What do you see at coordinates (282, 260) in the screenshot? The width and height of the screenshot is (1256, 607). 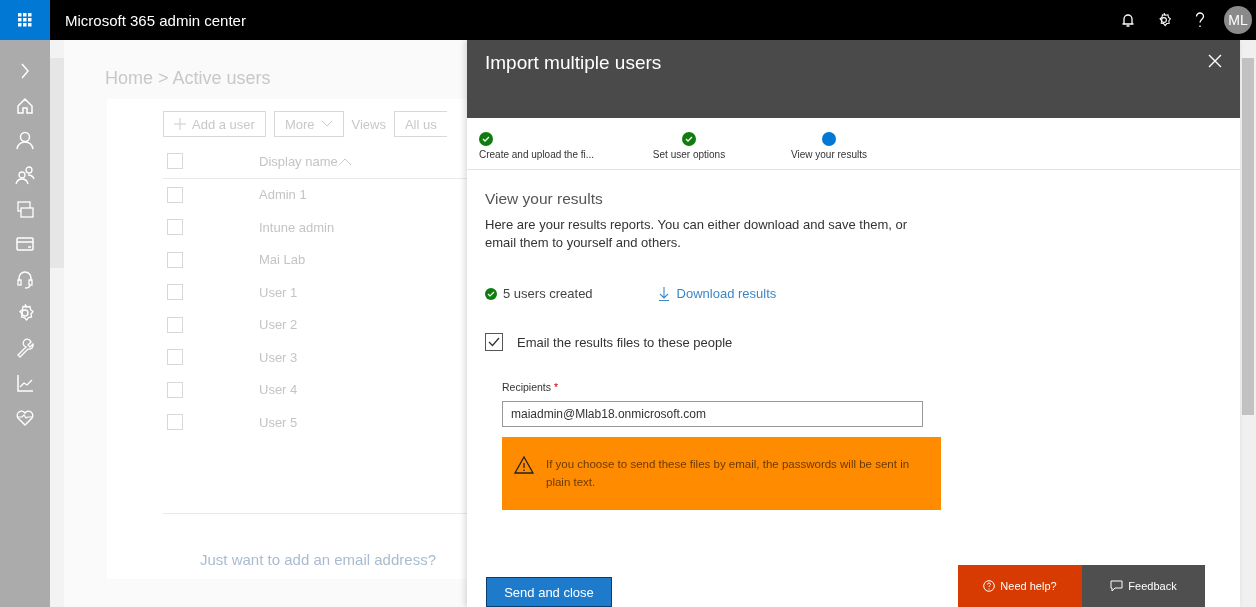 I see `user-name-cell: Mai Lab` at bounding box center [282, 260].